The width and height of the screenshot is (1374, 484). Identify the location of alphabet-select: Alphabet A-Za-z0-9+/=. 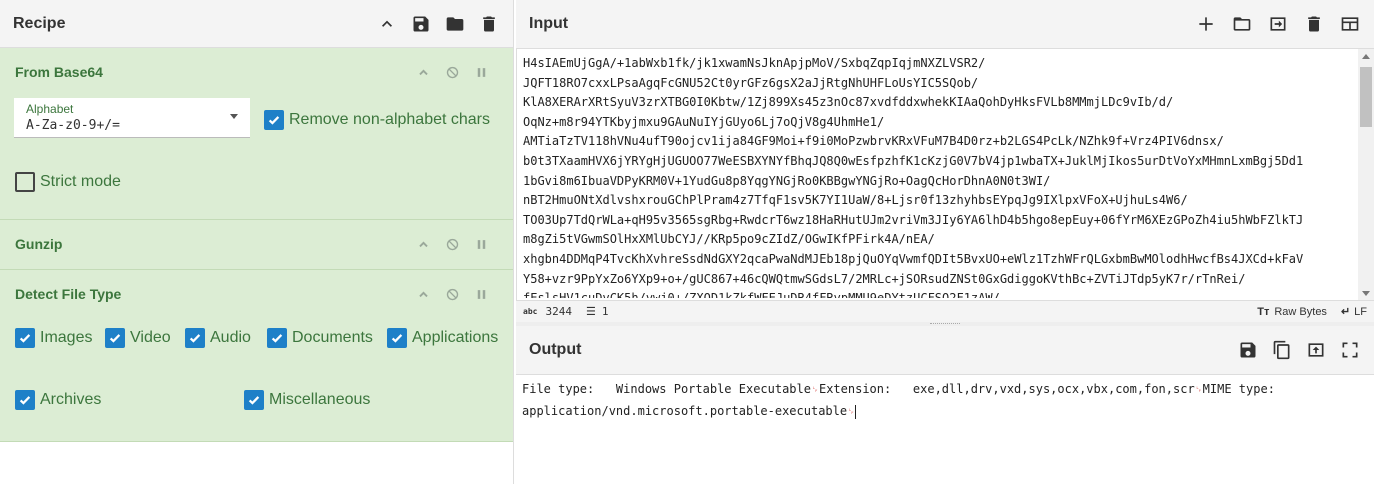
(132, 118).